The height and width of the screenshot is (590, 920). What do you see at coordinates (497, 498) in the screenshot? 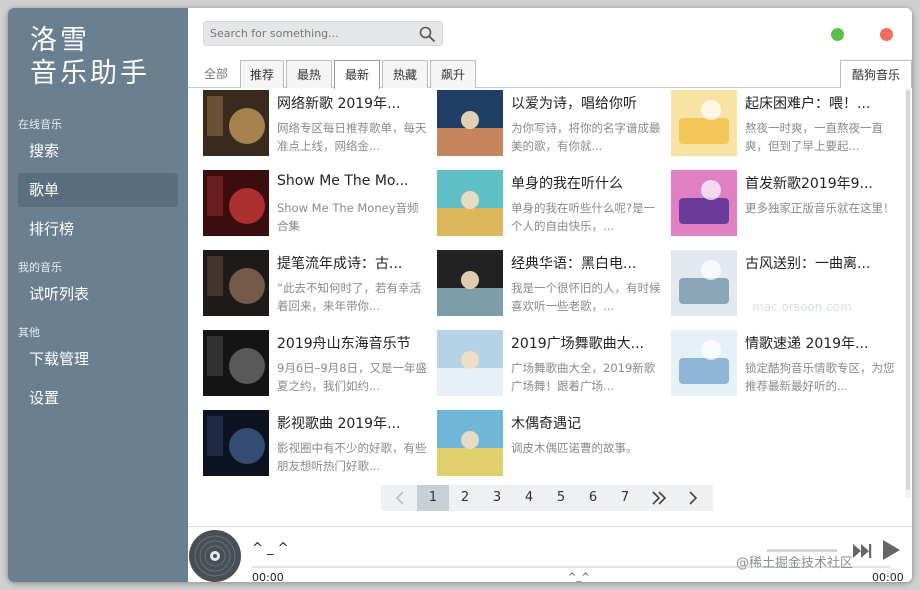
I see `page-3: 3` at bounding box center [497, 498].